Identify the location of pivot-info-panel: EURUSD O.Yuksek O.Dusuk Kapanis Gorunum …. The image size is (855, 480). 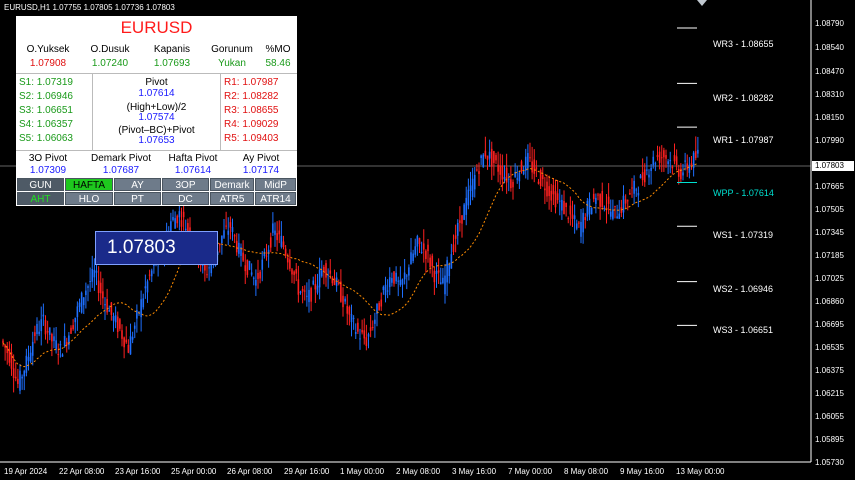
(156, 111).